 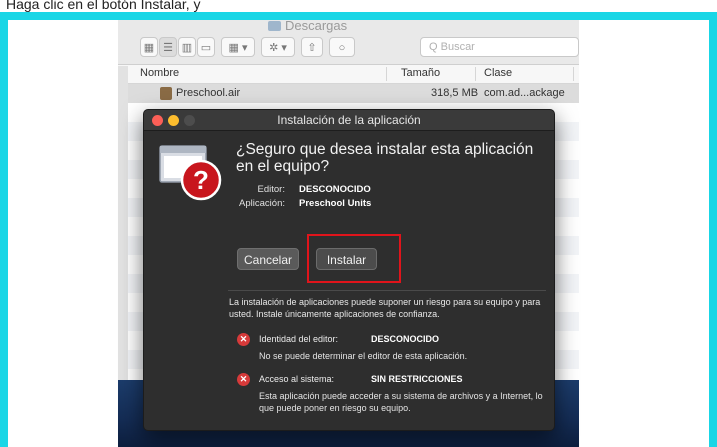 I want to click on finder-title-text: Descargas, so click(x=316, y=26).